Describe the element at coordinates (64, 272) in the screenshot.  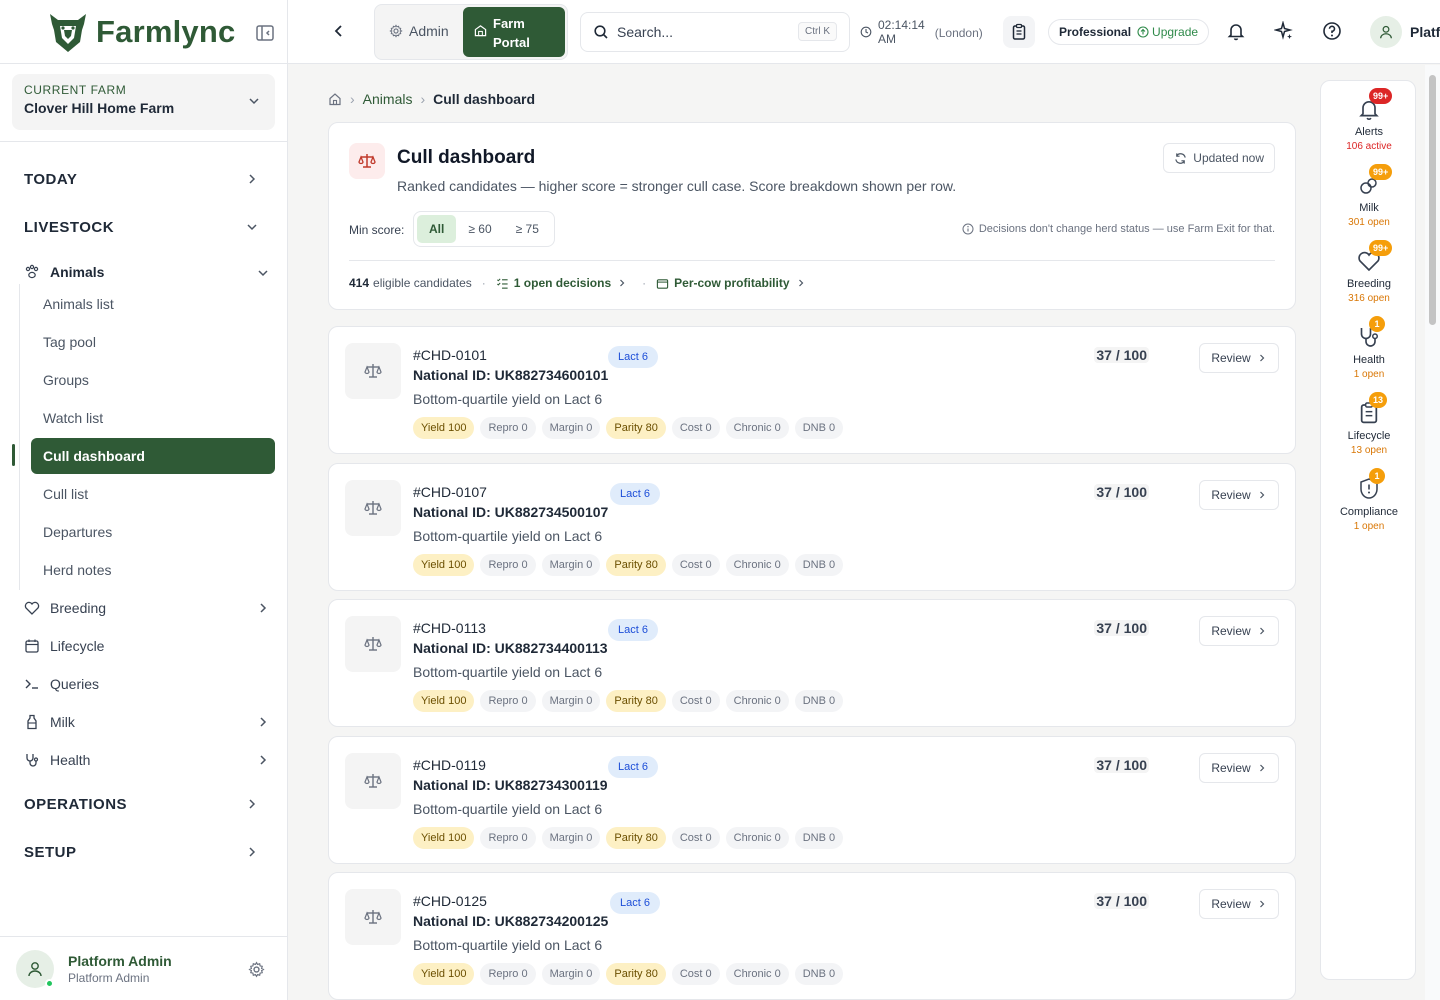
I see `nav-item-animals: Animals` at that location.